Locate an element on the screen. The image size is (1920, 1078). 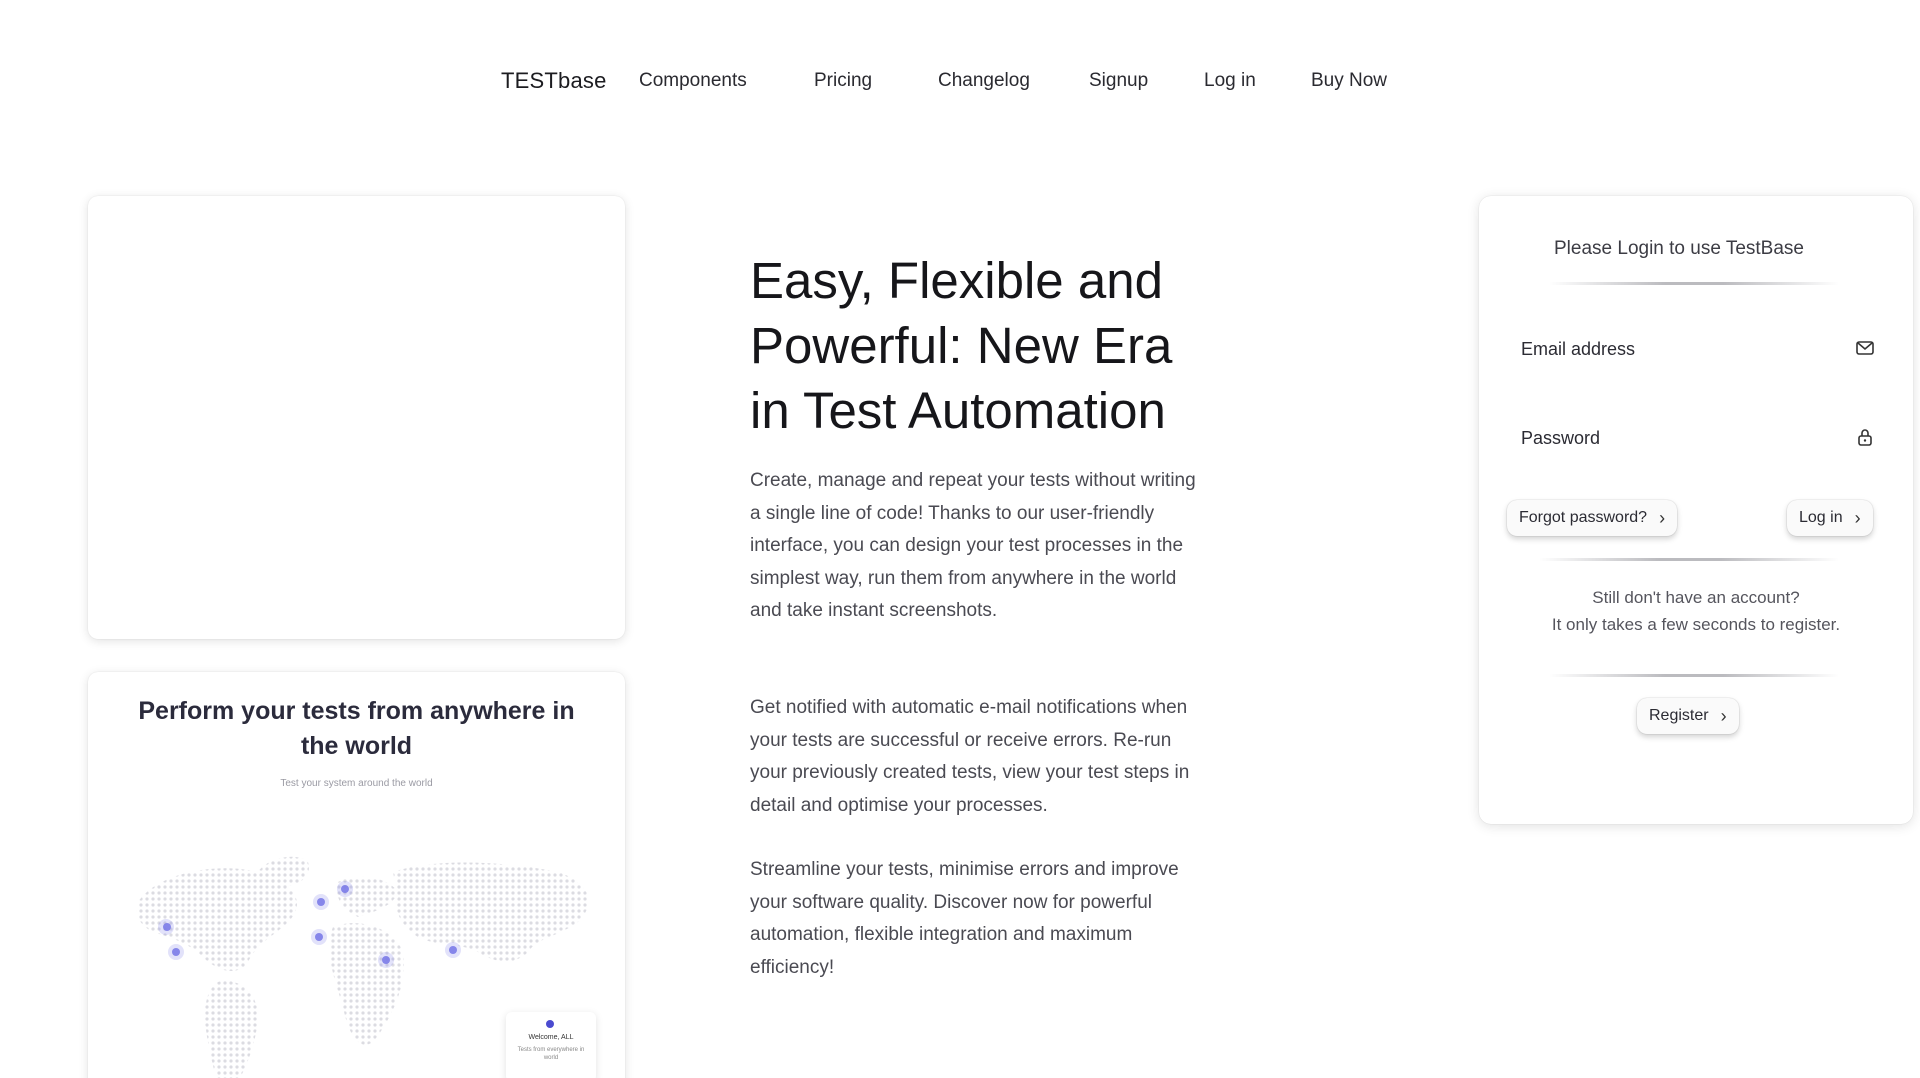
nav-link-pricing: Pricing is located at coordinates (843, 81).